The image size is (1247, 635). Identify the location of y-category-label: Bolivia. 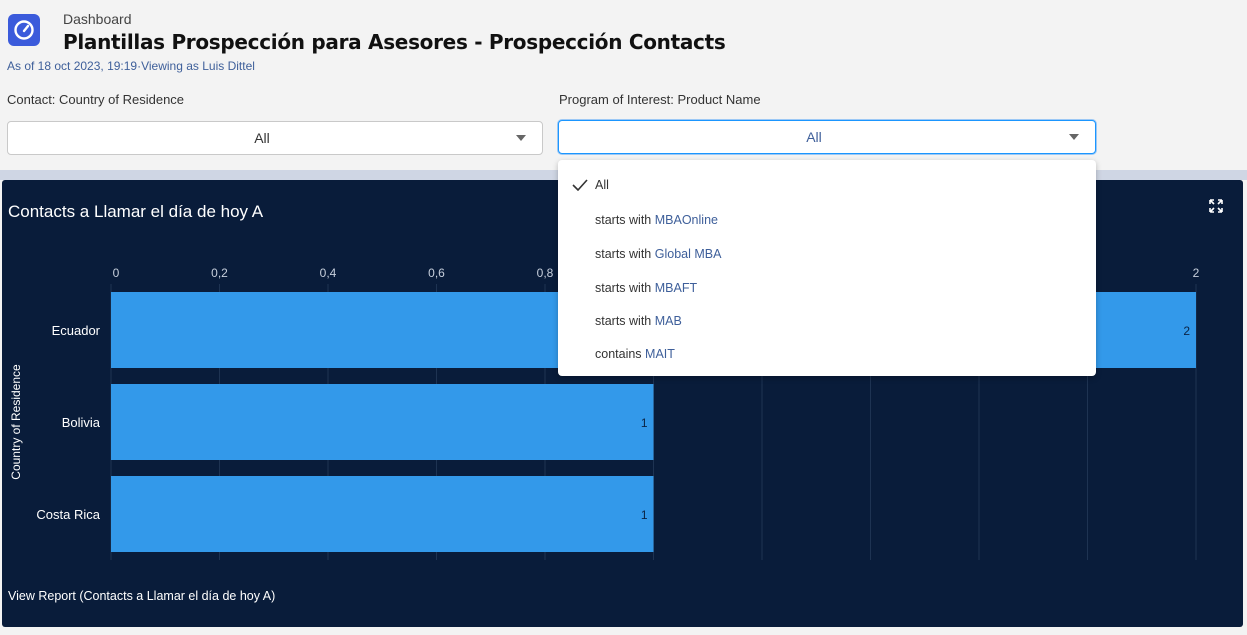
(81, 422).